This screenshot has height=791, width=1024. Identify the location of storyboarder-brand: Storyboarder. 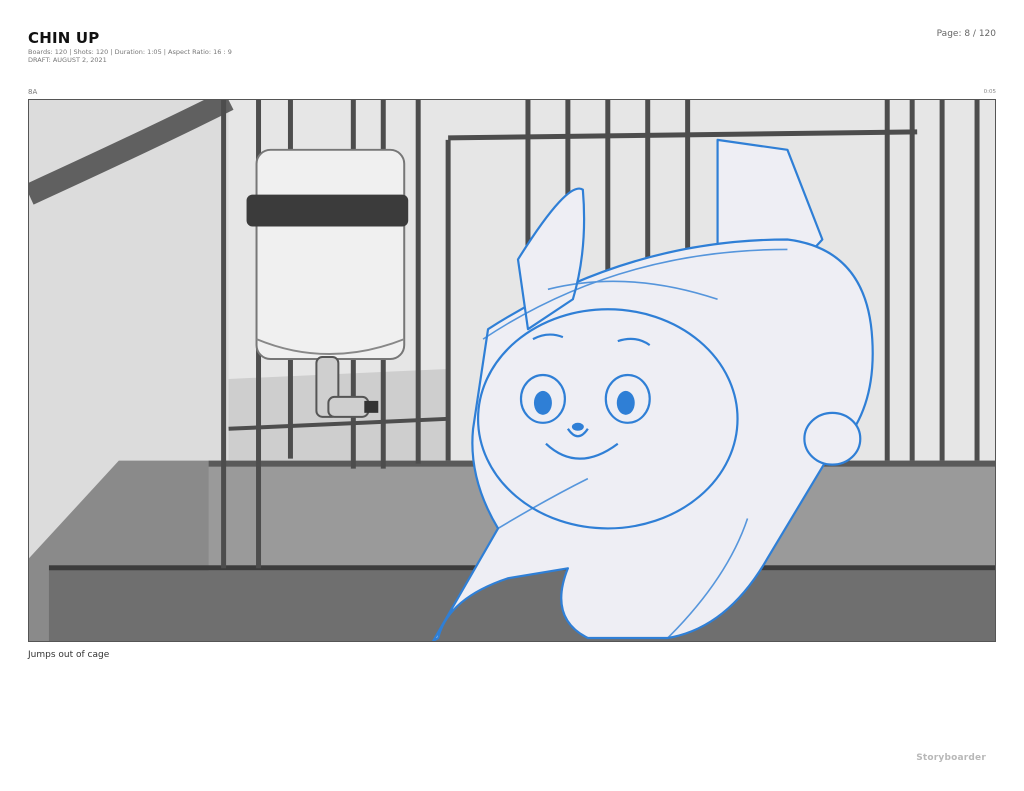
(951, 758).